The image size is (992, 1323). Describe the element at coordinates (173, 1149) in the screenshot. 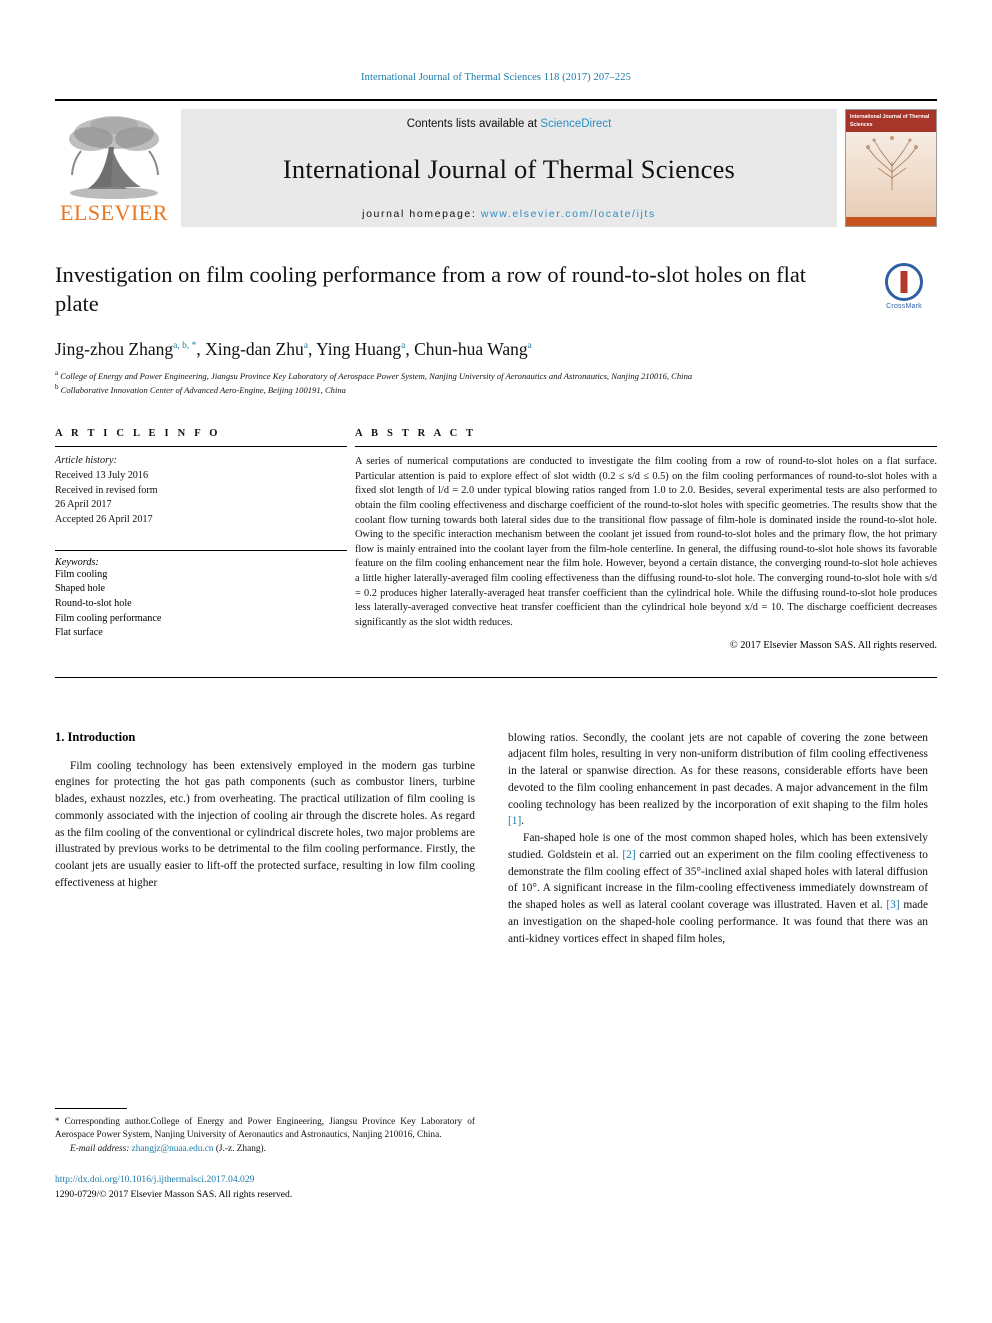

I see `email-link: zhangjz@nuaa.edu.cn` at that location.